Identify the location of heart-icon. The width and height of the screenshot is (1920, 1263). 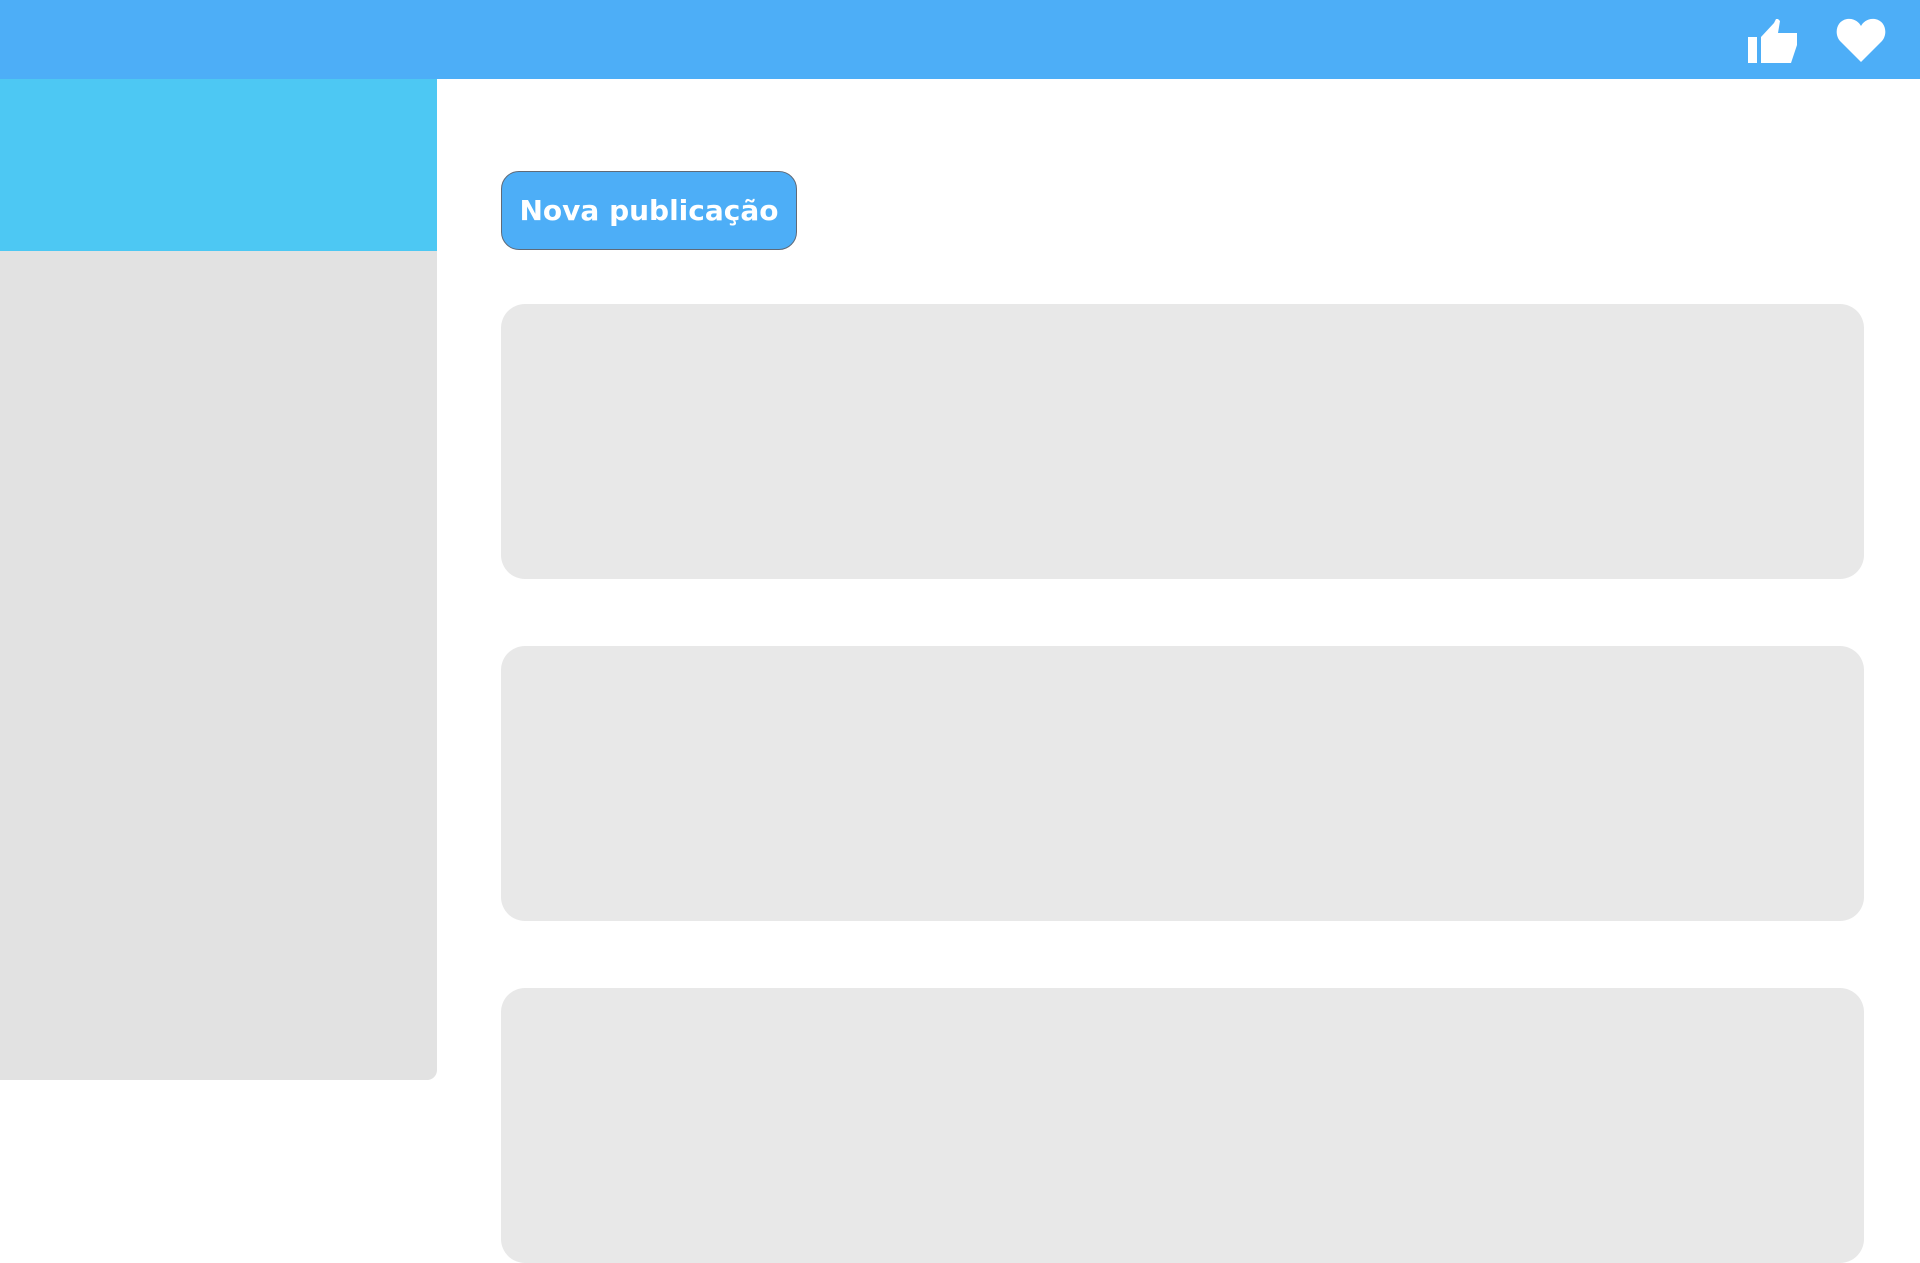
(1861, 40).